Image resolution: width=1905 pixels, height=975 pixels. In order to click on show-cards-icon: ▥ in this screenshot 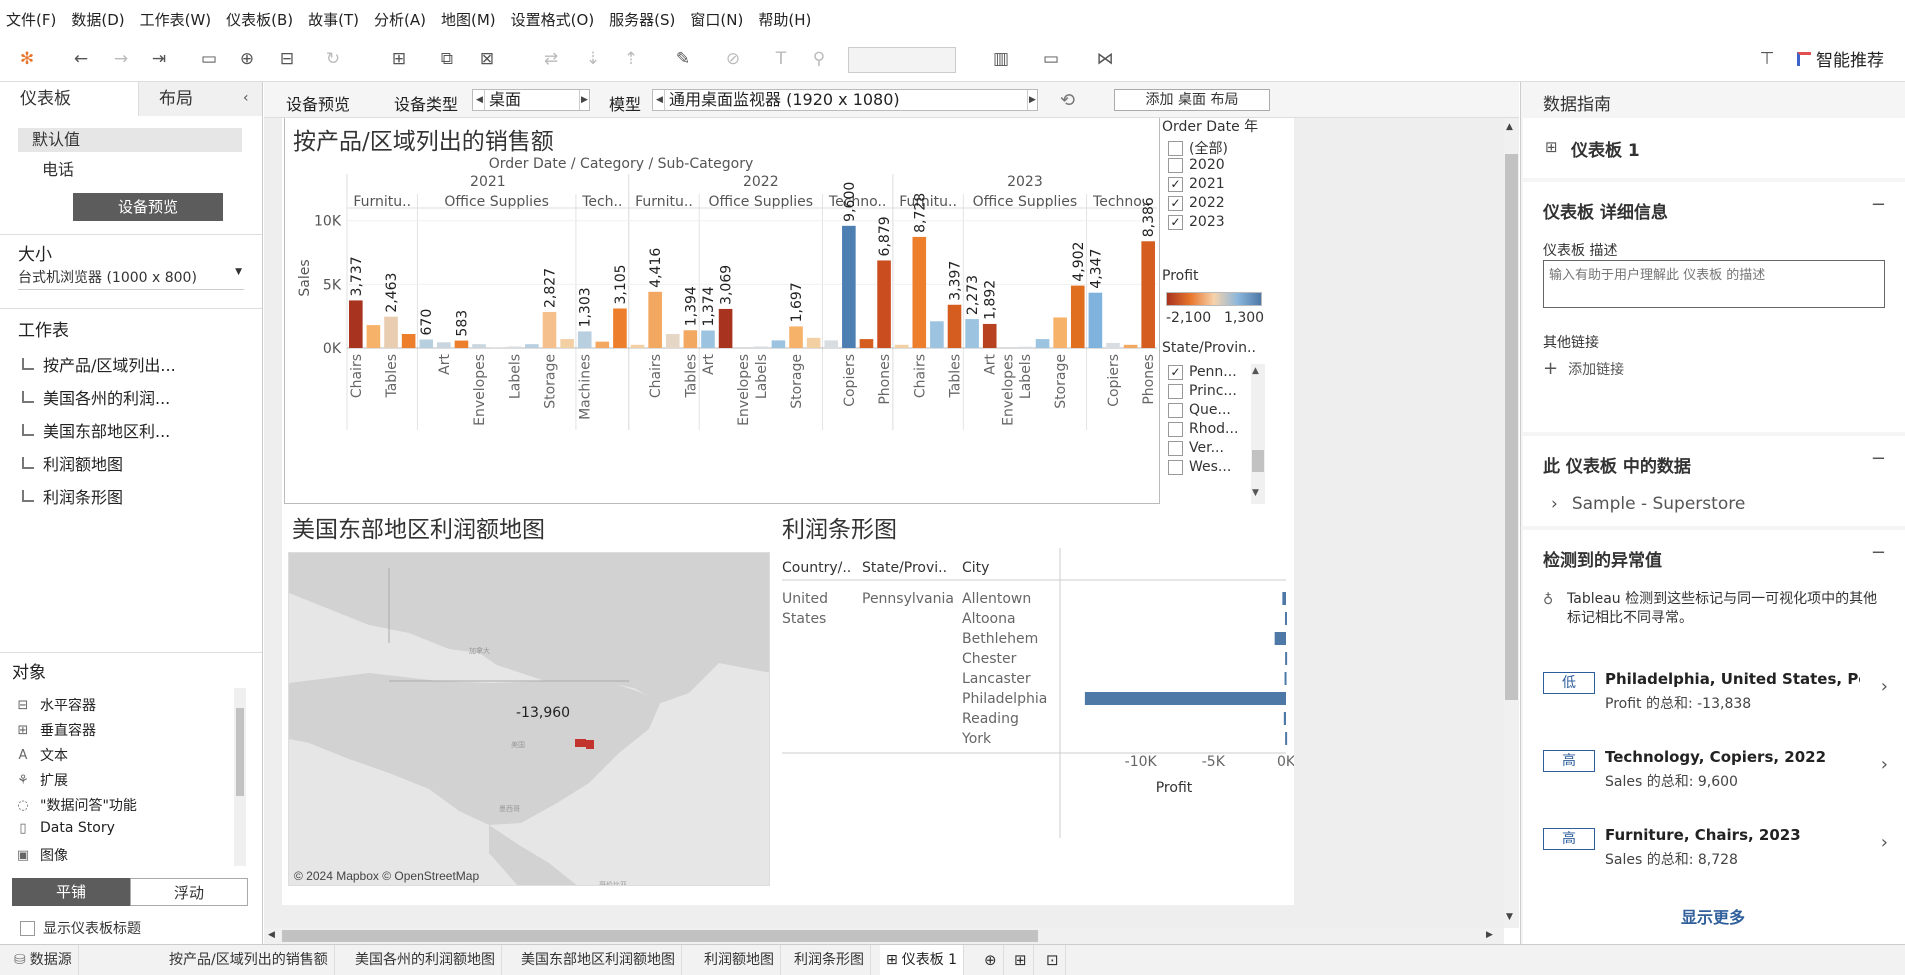, I will do `click(1001, 59)`.